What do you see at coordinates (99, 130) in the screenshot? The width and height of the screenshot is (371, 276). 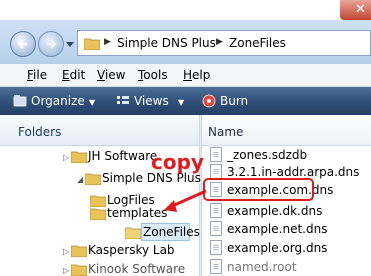 I see `folders-header: Folders` at bounding box center [99, 130].